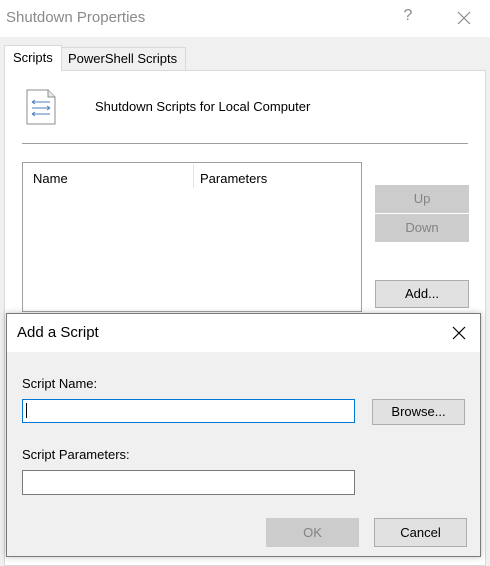 Image resolution: width=490 pixels, height=566 pixels. I want to click on down-button: Down, so click(422, 228).